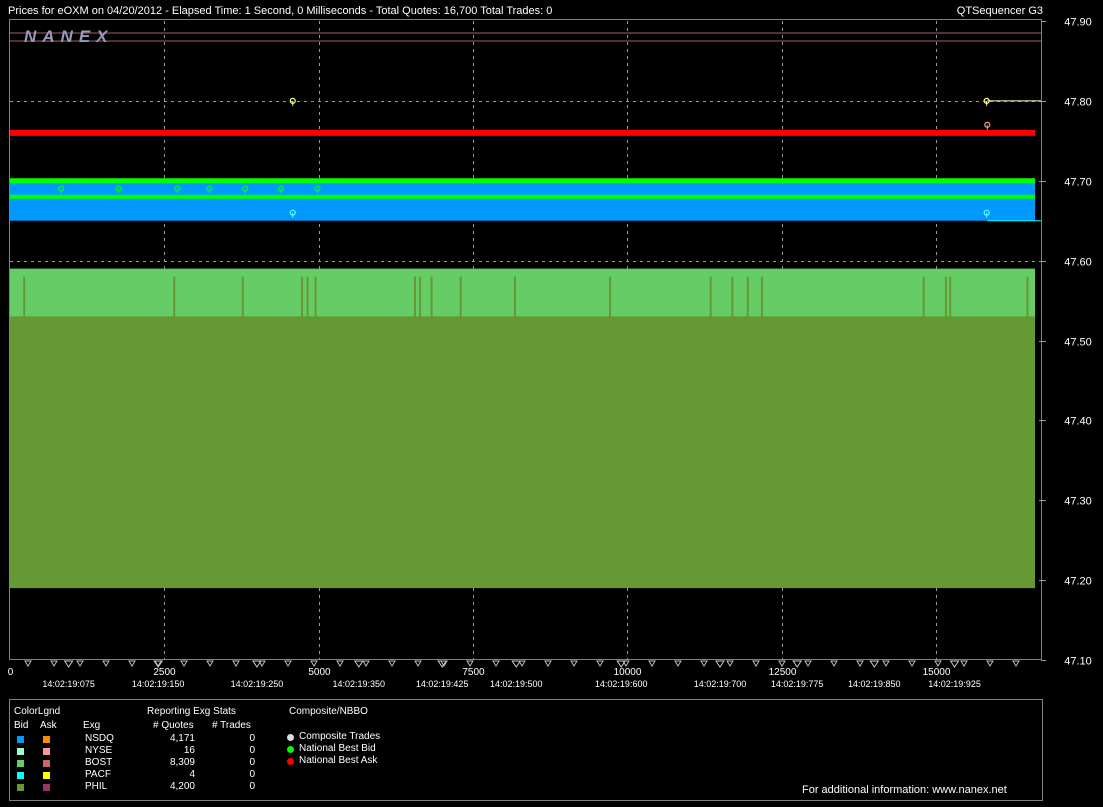  Describe the element at coordinates (954, 684) in the screenshot. I see `x-time-label: 14:02:19:925` at that location.